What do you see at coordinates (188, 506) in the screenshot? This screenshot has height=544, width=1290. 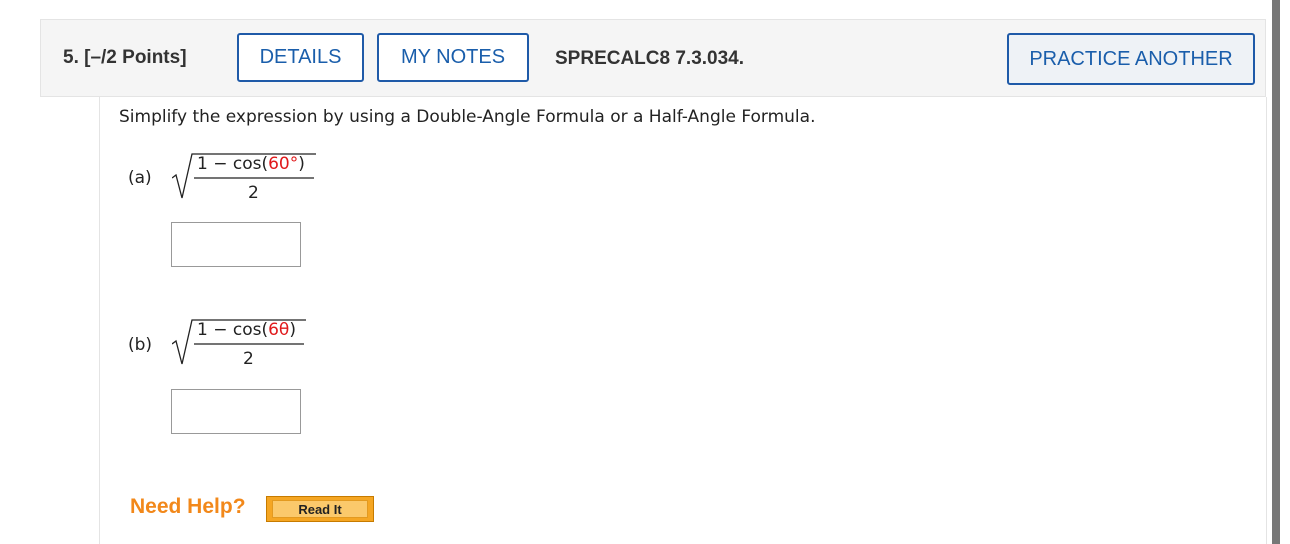 I see `need-help-label: Need Help?` at bounding box center [188, 506].